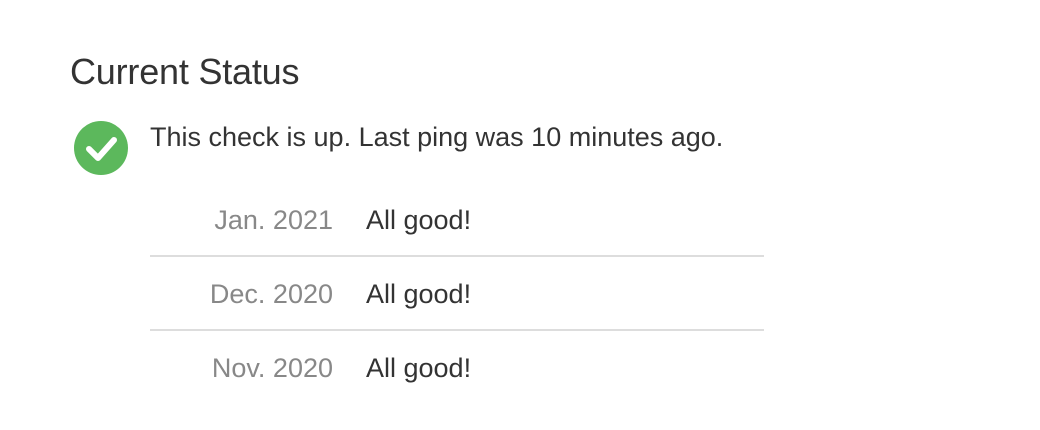 This screenshot has width=1040, height=430. What do you see at coordinates (273, 220) in the screenshot?
I see `history-date: Jan. 2021` at bounding box center [273, 220].